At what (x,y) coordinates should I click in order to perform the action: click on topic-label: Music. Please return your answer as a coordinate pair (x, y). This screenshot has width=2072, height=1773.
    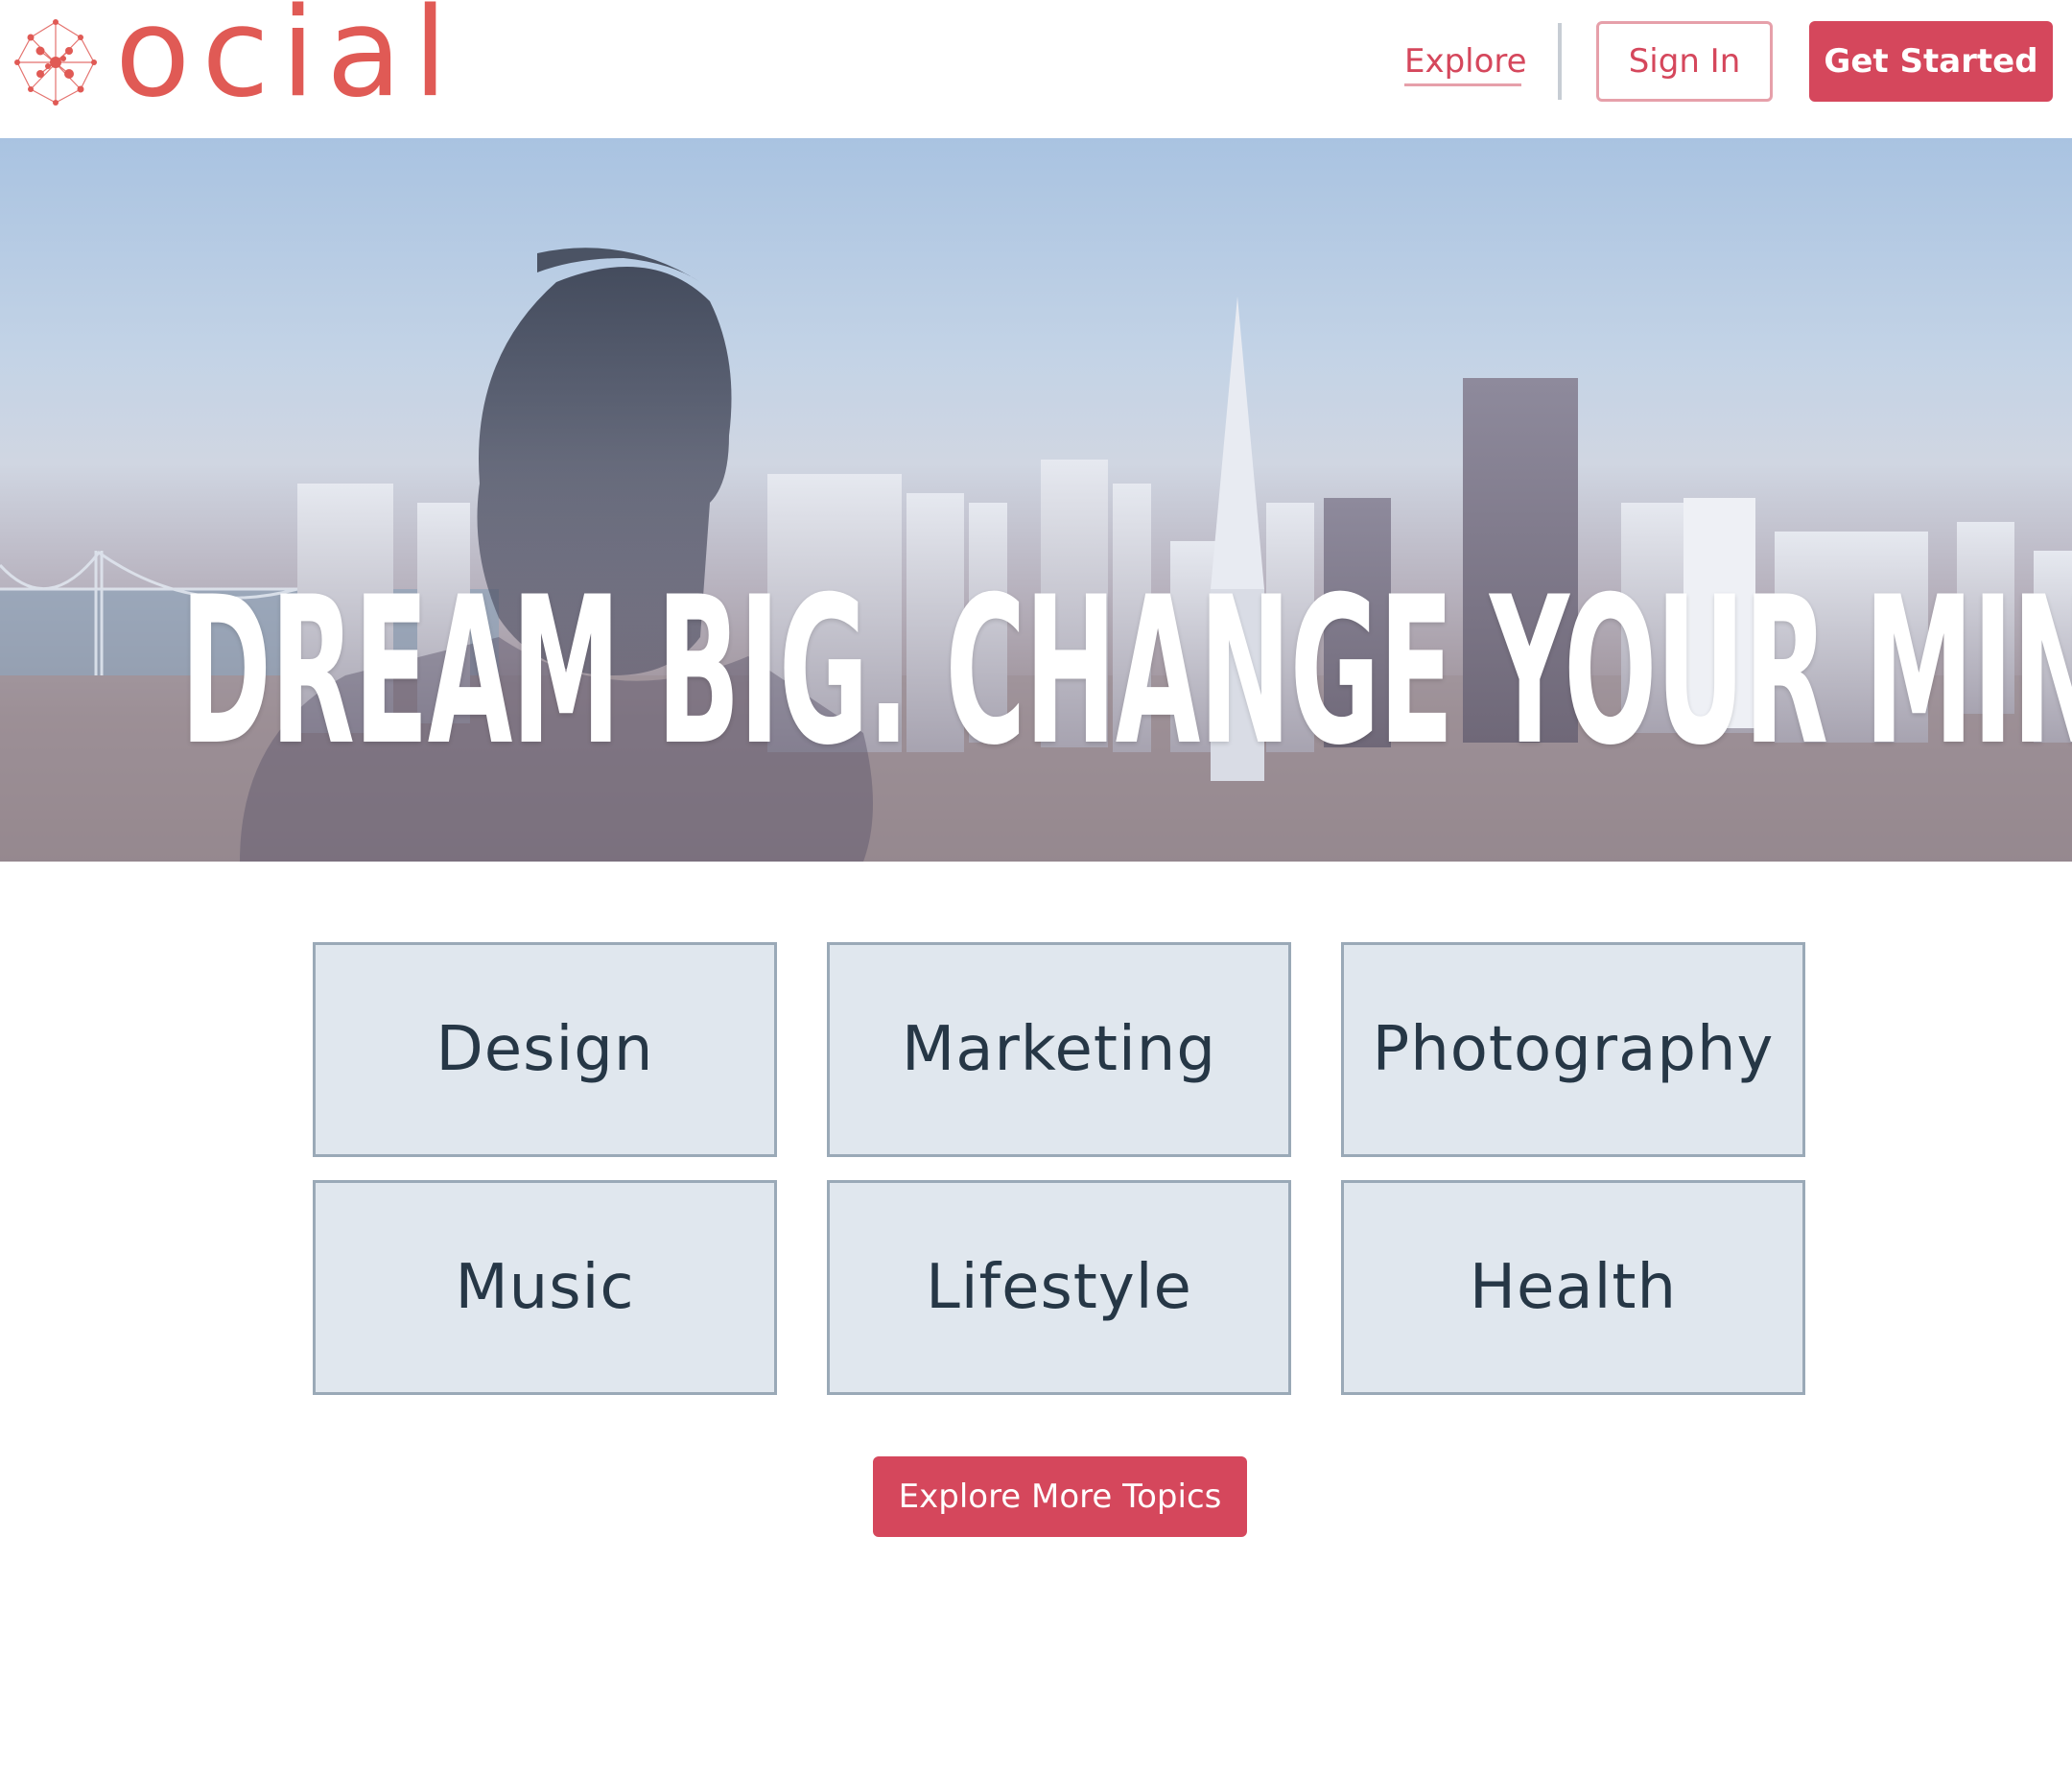
    Looking at the image, I should click on (545, 1287).